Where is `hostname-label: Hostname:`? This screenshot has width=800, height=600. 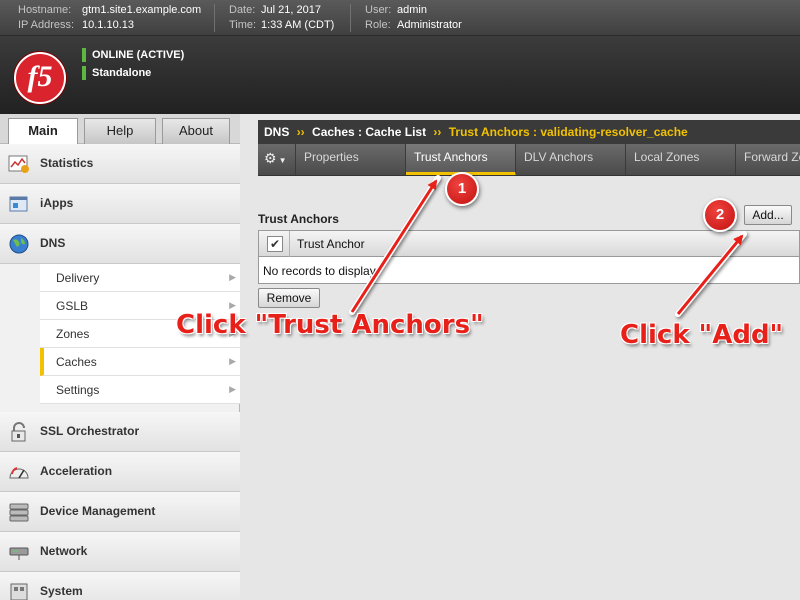 hostname-label: Hostname: is located at coordinates (45, 10).